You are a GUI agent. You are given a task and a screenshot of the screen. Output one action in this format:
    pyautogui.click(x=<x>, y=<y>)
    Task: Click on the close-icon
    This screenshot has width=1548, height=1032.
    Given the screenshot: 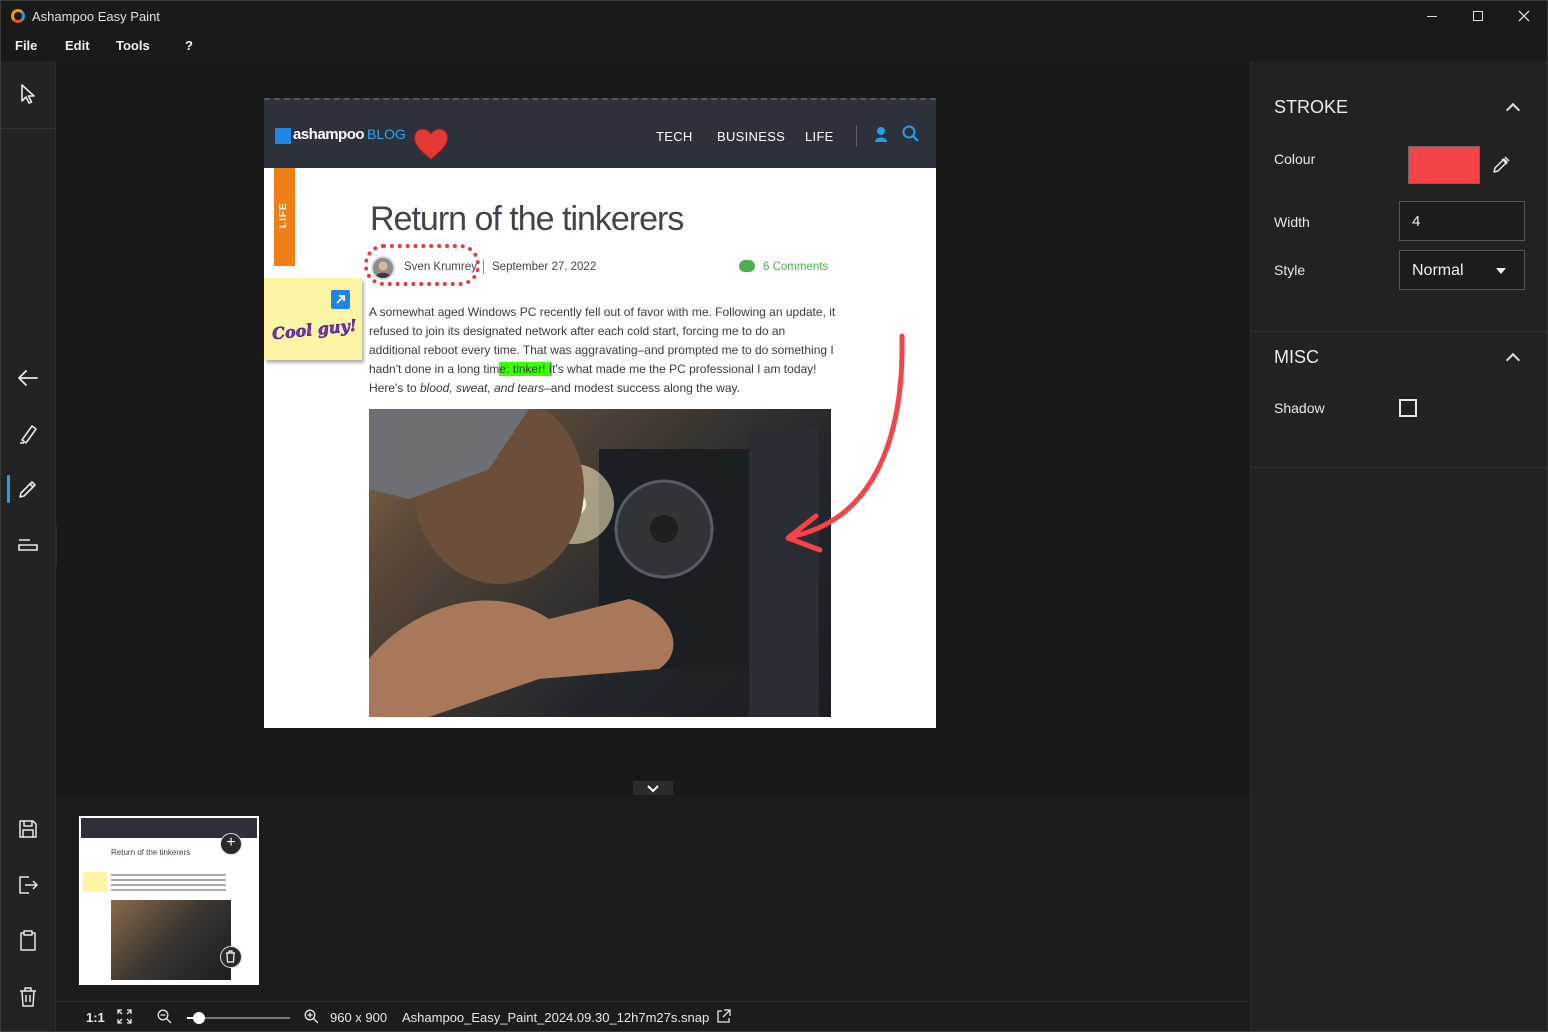 What is the action you would take?
    pyautogui.click(x=1524, y=16)
    